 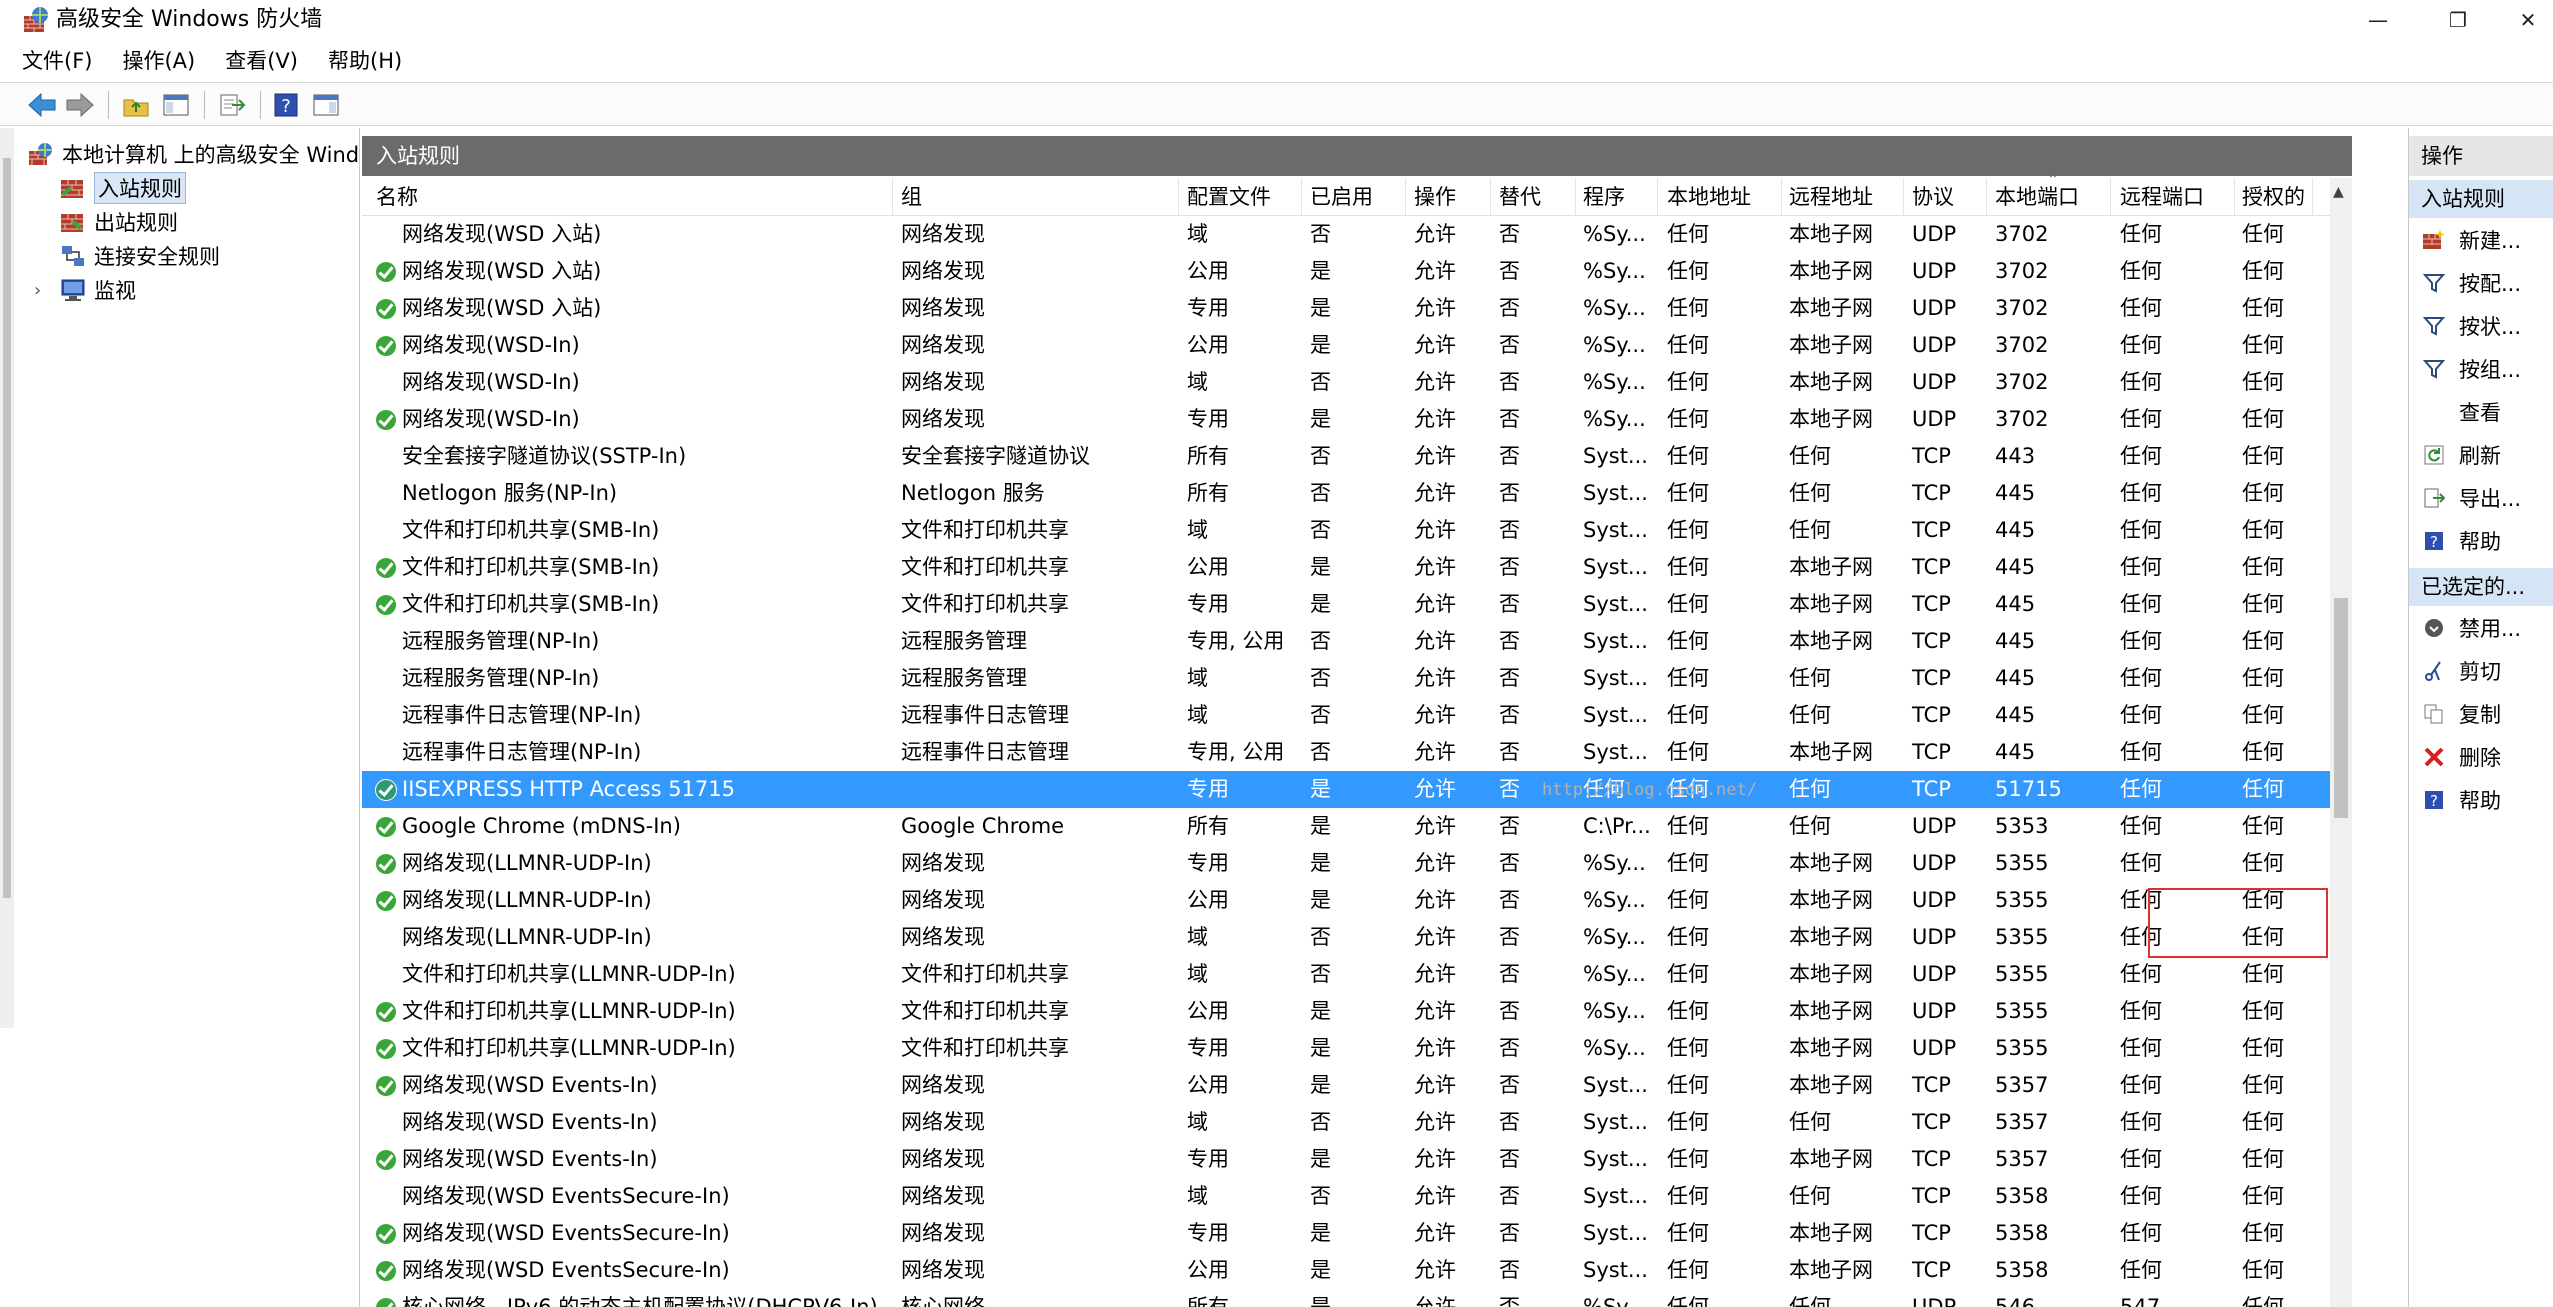 What do you see at coordinates (176, 105) in the screenshot?
I see `show-hide-tree-icon` at bounding box center [176, 105].